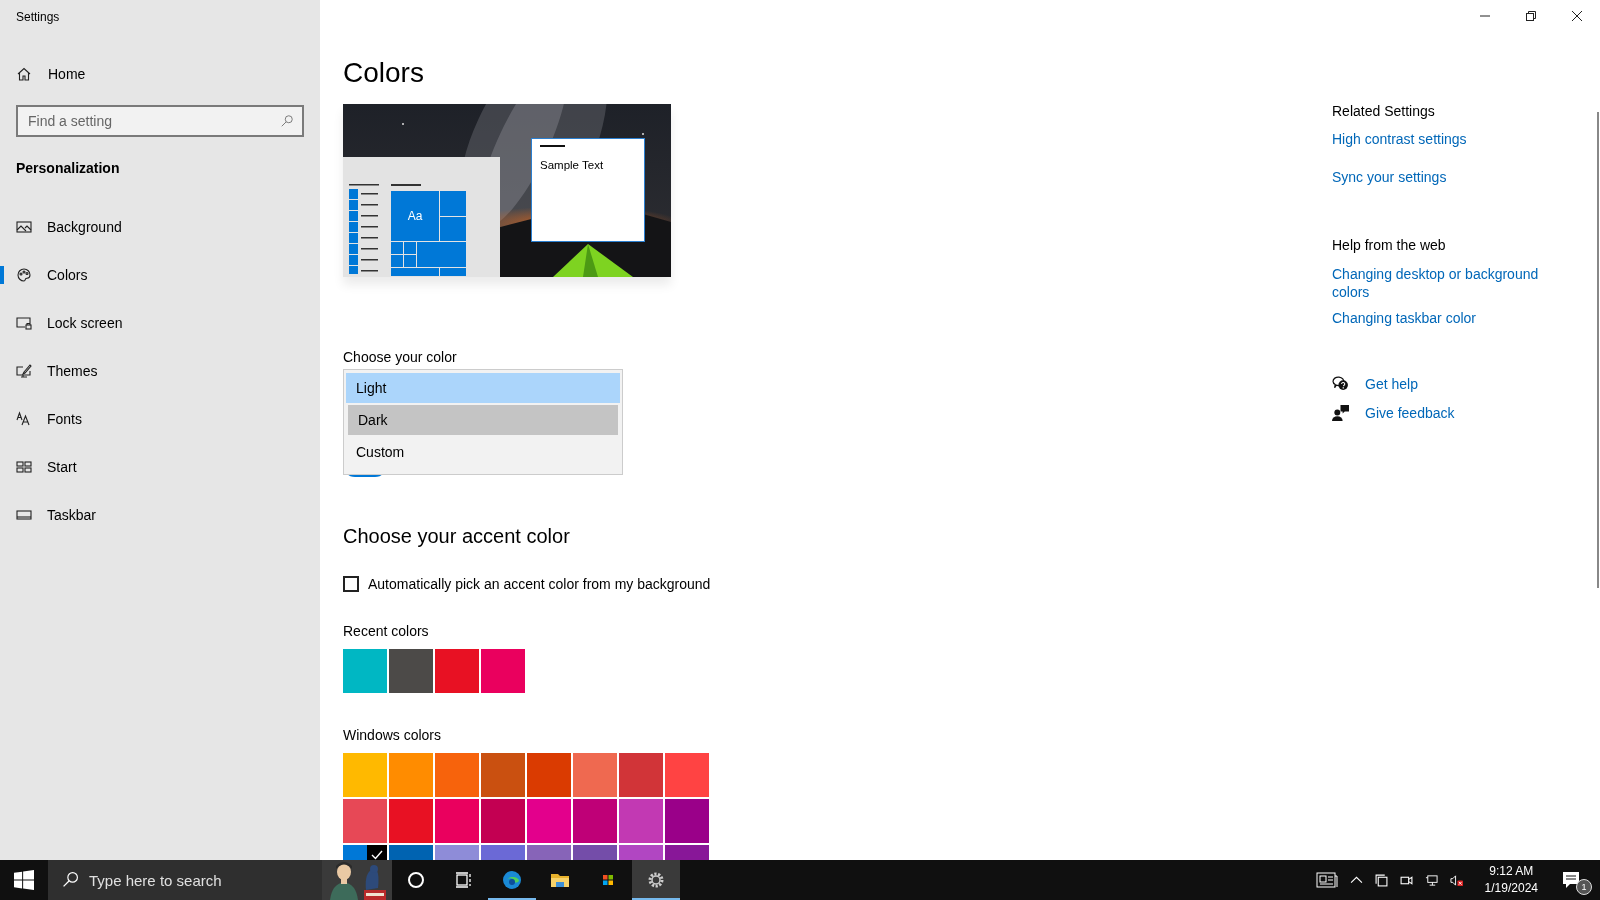  I want to click on nav-item: Themes, so click(160, 371).